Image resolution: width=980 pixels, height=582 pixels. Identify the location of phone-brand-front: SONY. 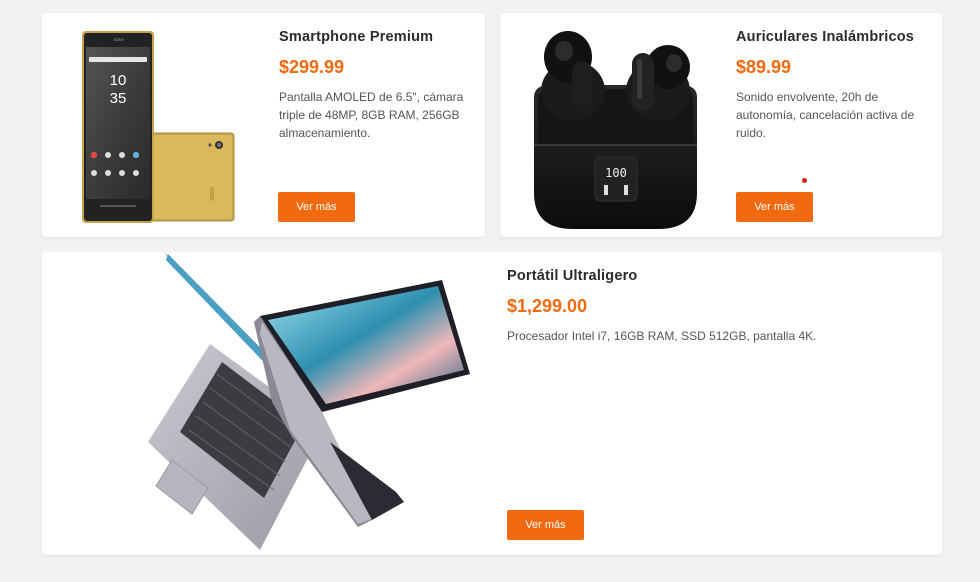
(119, 40).